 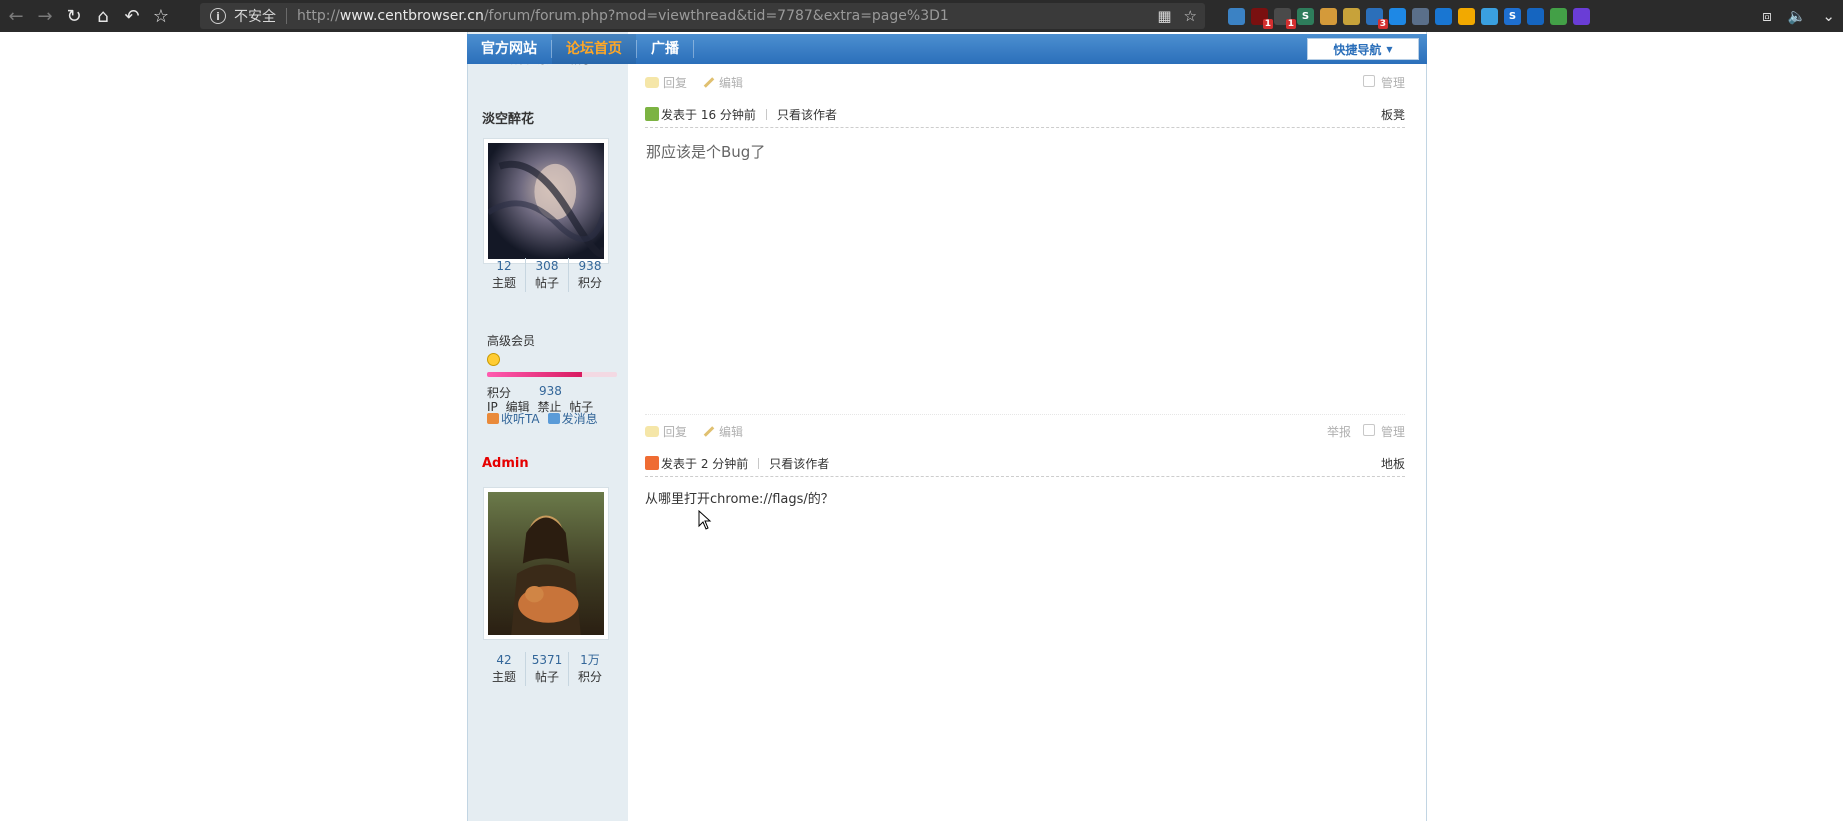 What do you see at coordinates (1828, 16) in the screenshot?
I see `menu-chevron-icon: ⌄` at bounding box center [1828, 16].